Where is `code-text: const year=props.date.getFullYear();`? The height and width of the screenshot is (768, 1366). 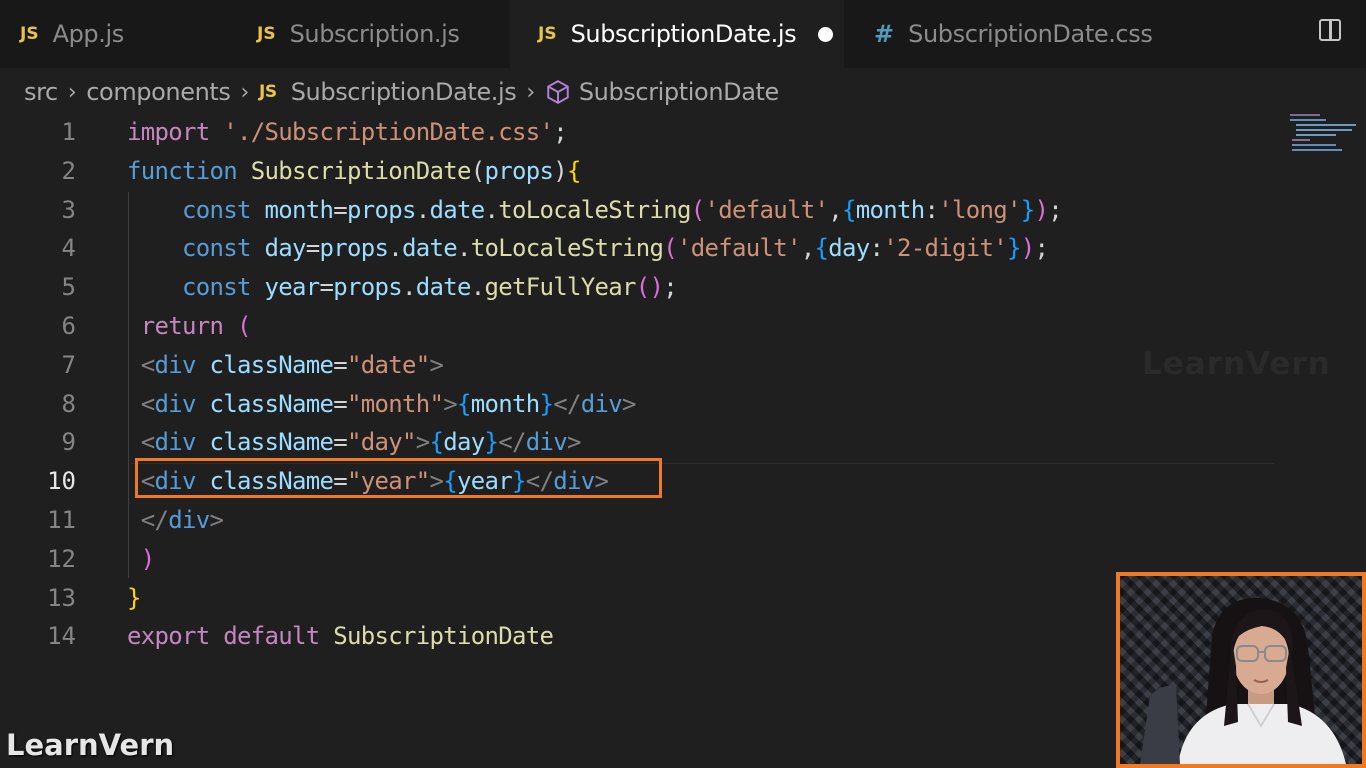 code-text: const year=props.date.getFullYear(); is located at coordinates (402, 287).